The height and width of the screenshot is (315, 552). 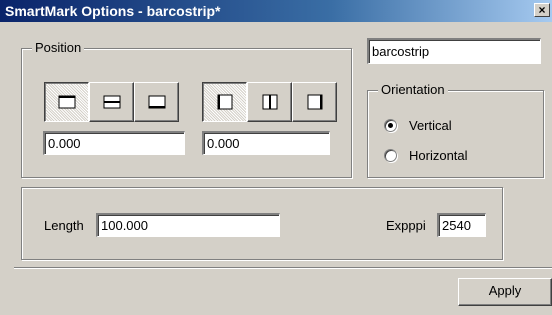 I want to click on align-left-icon, so click(x=224, y=102).